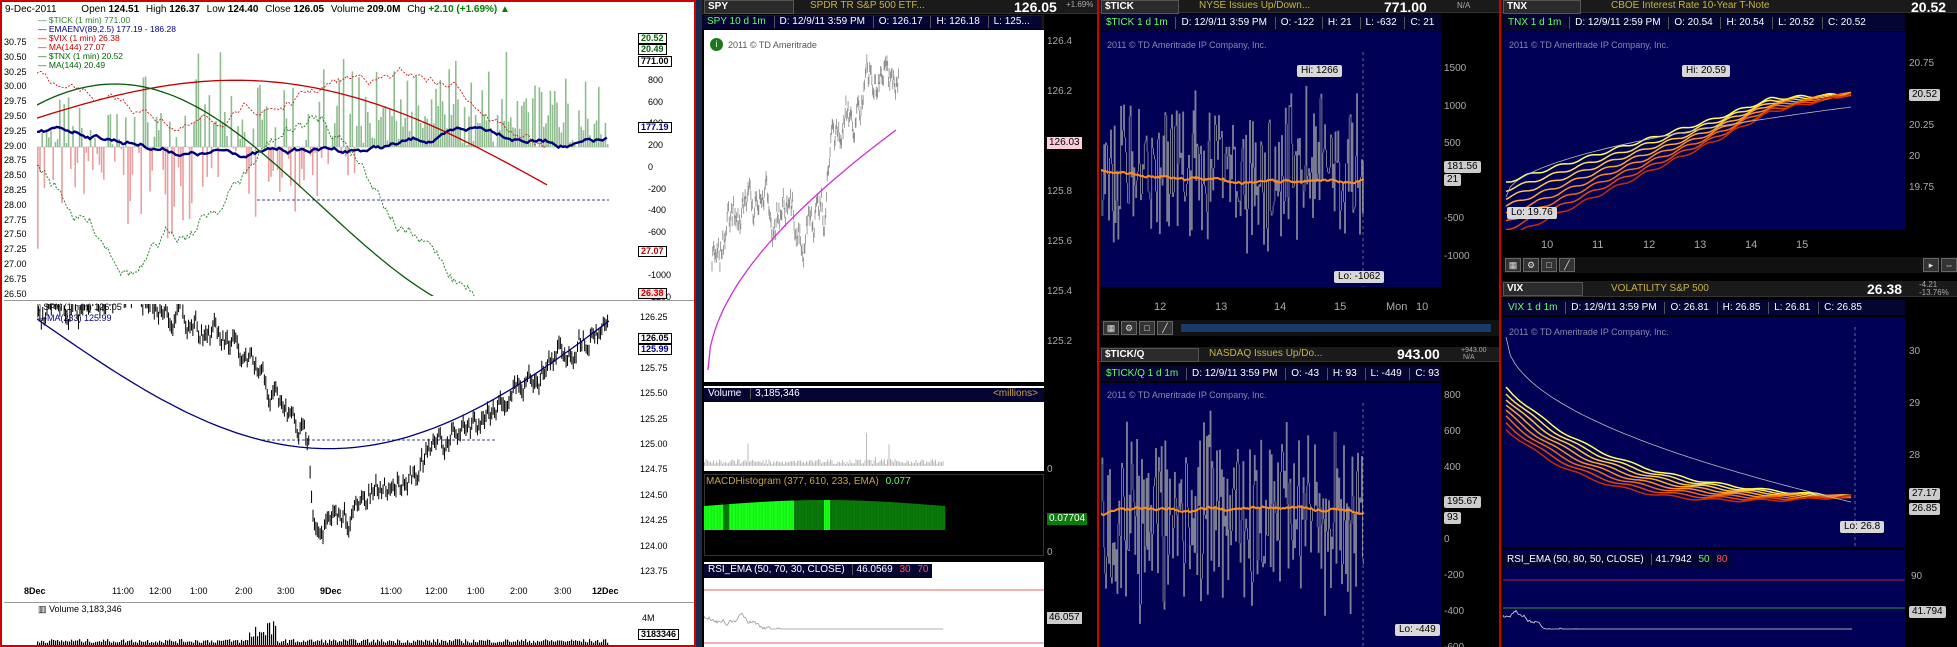 The image size is (1957, 647). I want to click on symbol-selector: SPY, so click(749, 7).